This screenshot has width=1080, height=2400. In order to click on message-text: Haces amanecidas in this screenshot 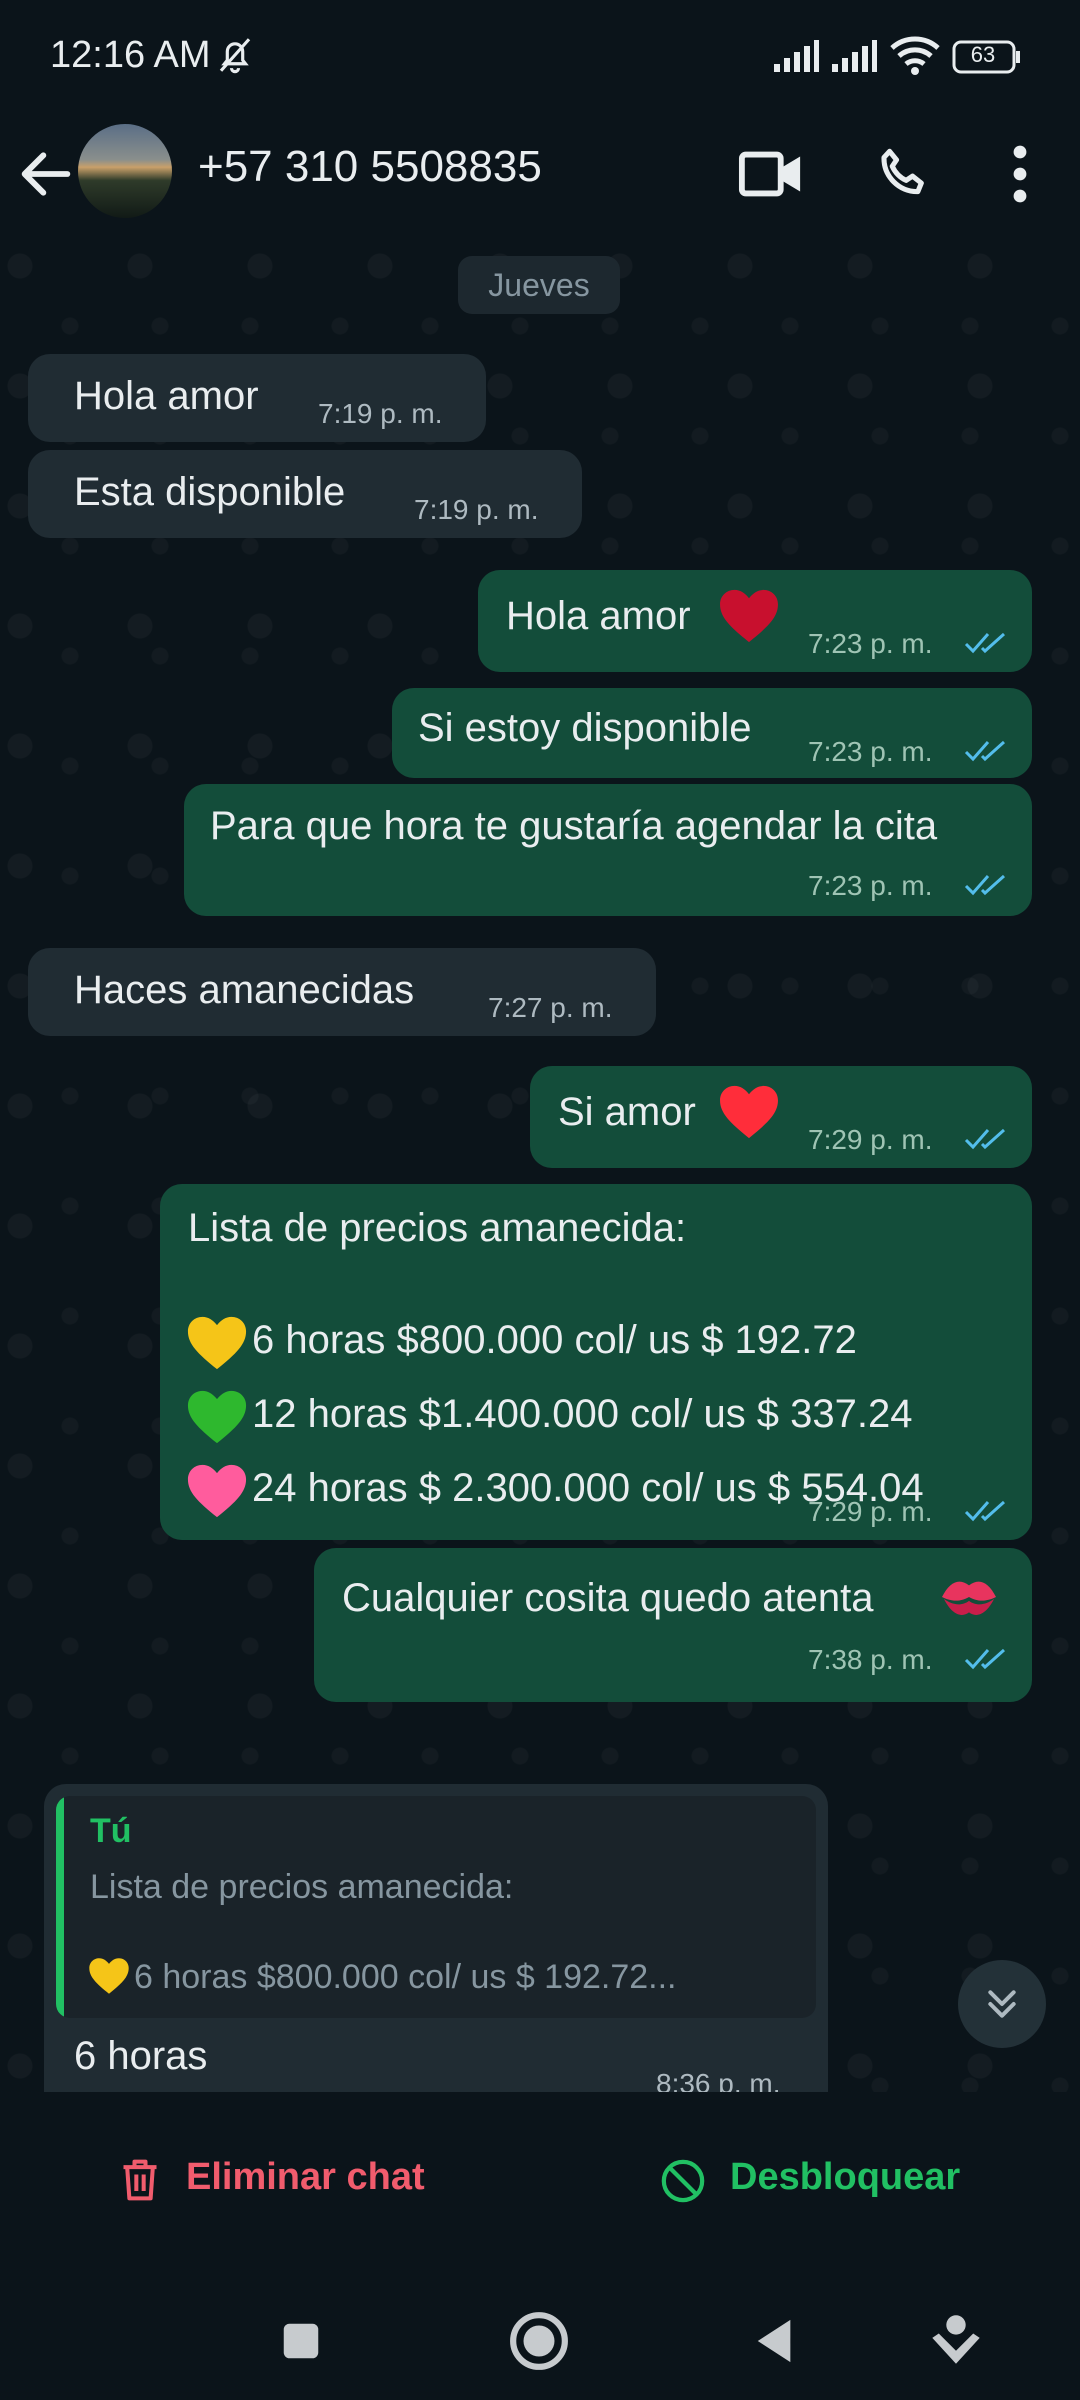, I will do `click(244, 990)`.